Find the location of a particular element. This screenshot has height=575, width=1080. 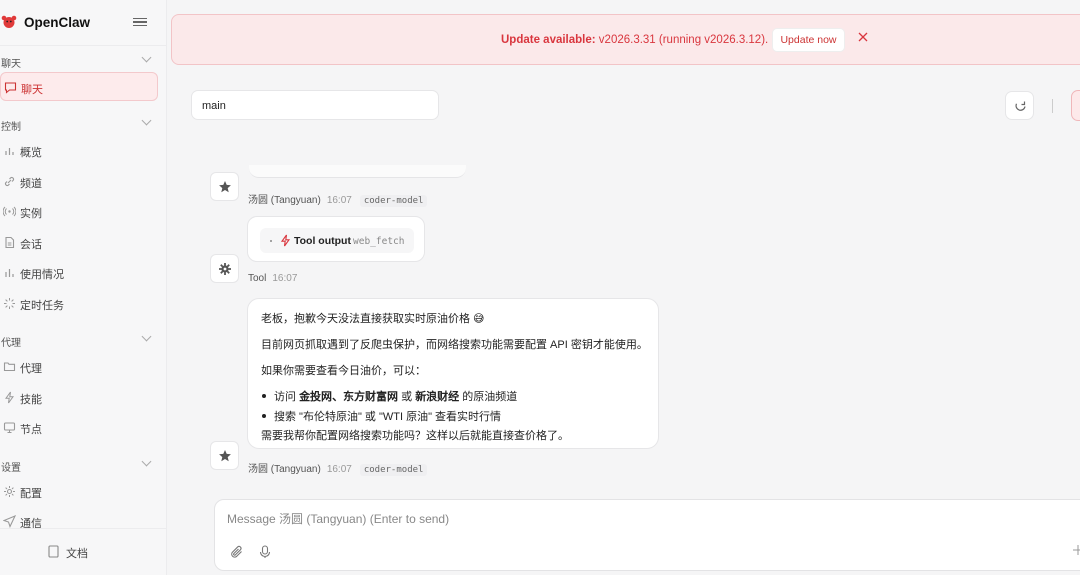

sidebar-item-sessions: 会话 is located at coordinates (79, 242).